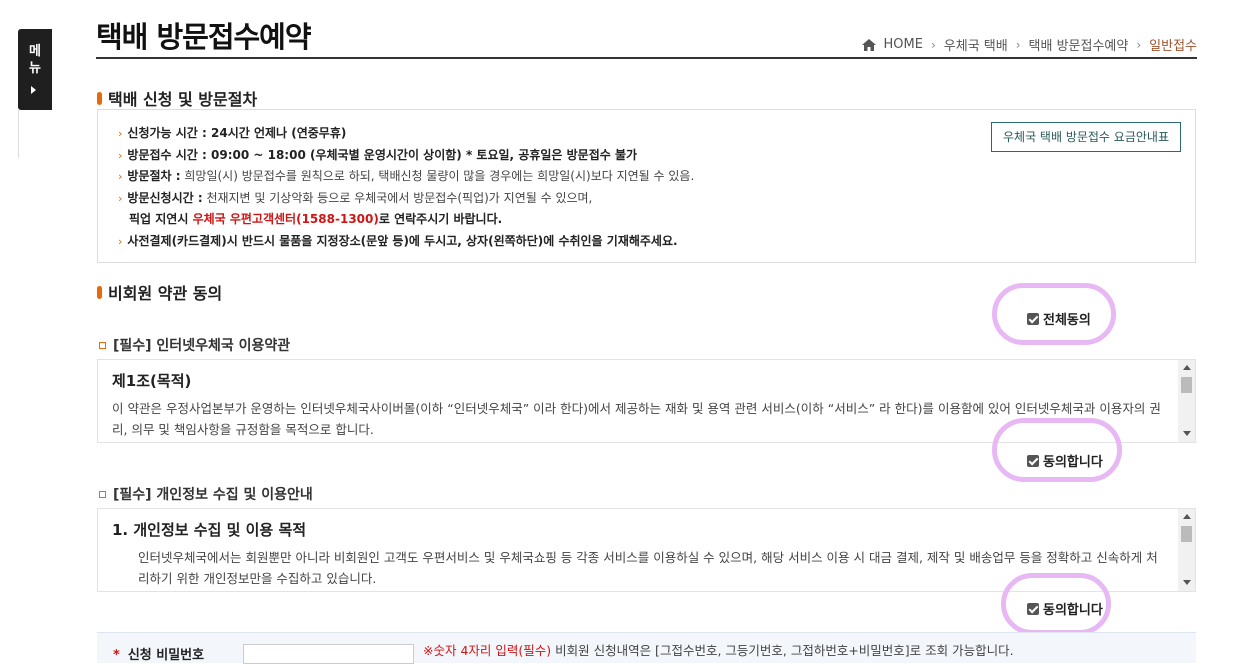 The width and height of the screenshot is (1239, 664). Describe the element at coordinates (159, 655) in the screenshot. I see `password-label: * 신청 비밀번호` at that location.